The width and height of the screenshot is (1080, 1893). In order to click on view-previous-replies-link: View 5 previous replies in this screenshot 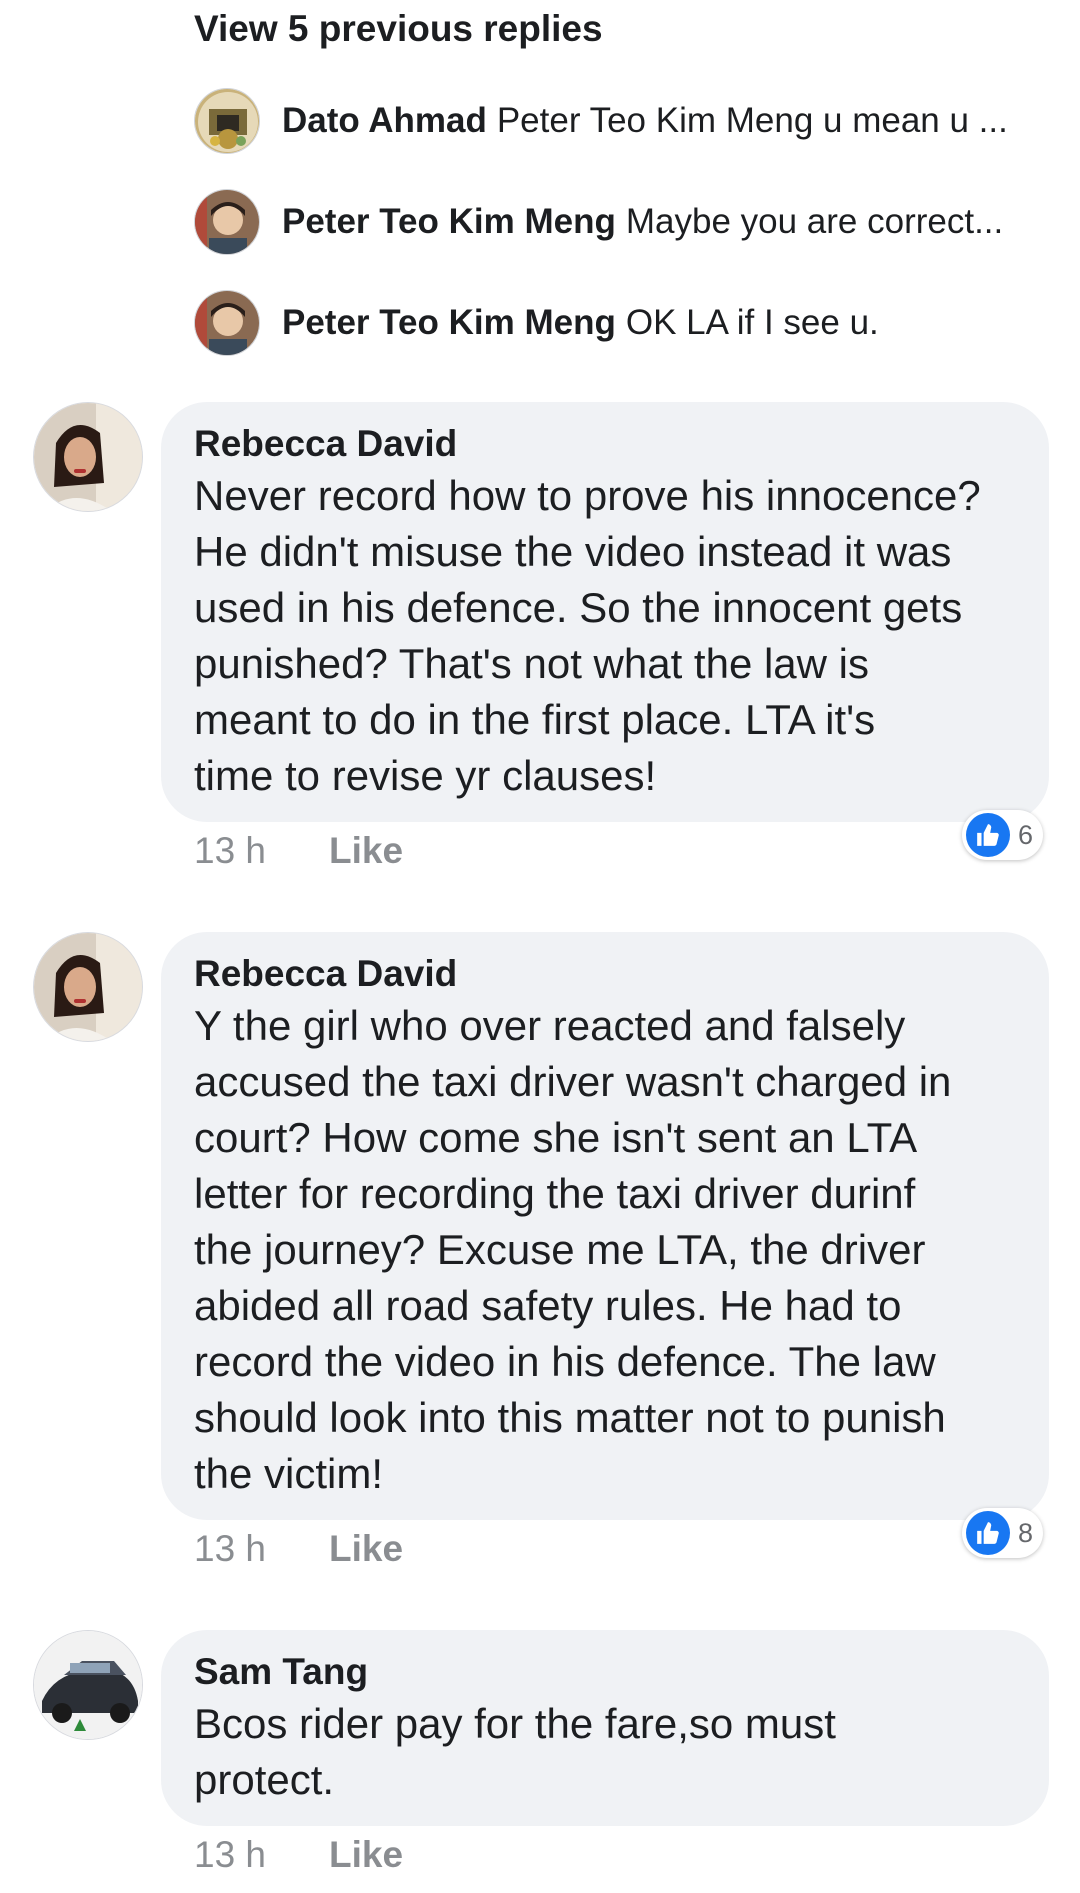, I will do `click(398, 29)`.